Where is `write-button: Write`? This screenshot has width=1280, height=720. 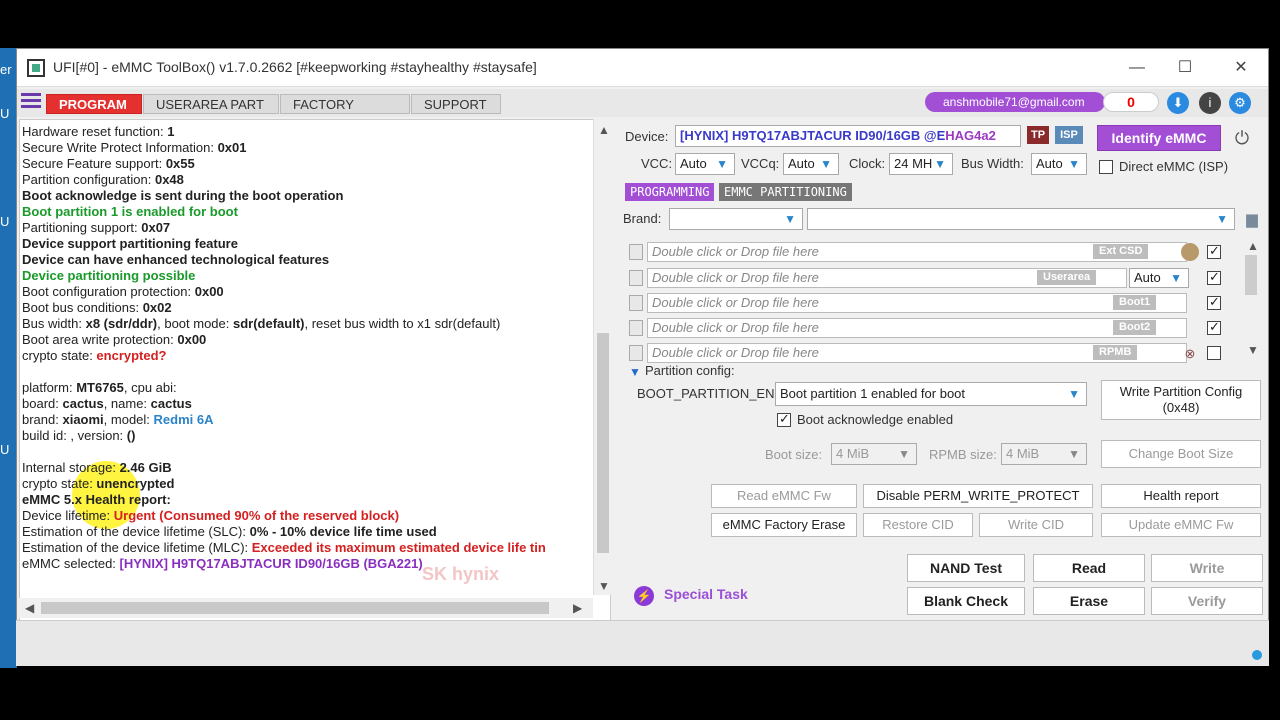
write-button: Write is located at coordinates (1207, 568).